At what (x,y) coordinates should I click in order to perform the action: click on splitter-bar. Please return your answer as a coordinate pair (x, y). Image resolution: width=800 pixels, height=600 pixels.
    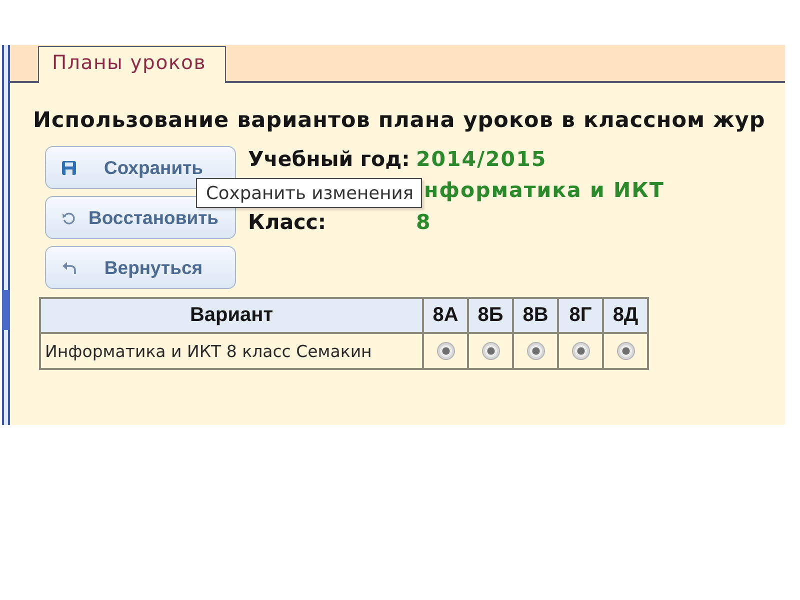
    Looking at the image, I should click on (6, 235).